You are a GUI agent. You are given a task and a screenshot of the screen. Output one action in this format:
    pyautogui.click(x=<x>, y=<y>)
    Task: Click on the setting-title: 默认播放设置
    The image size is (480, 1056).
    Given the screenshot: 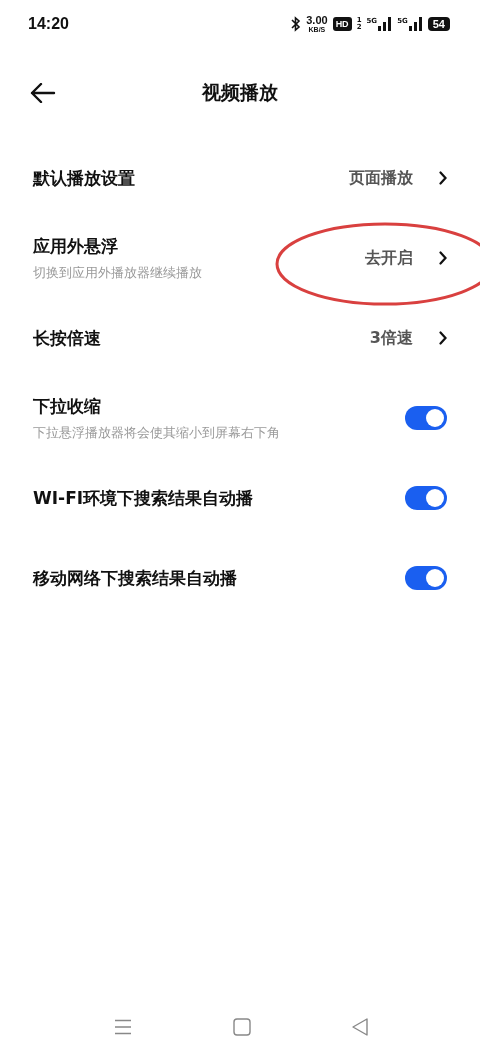 What is the action you would take?
    pyautogui.click(x=84, y=178)
    